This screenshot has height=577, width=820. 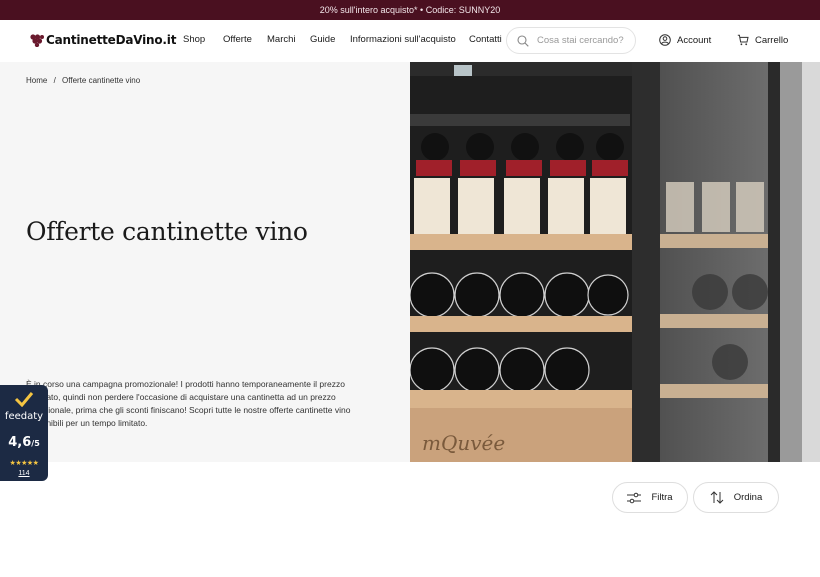 What do you see at coordinates (111, 40) in the screenshot?
I see `logo-text: CantinetteDaVino.it` at bounding box center [111, 40].